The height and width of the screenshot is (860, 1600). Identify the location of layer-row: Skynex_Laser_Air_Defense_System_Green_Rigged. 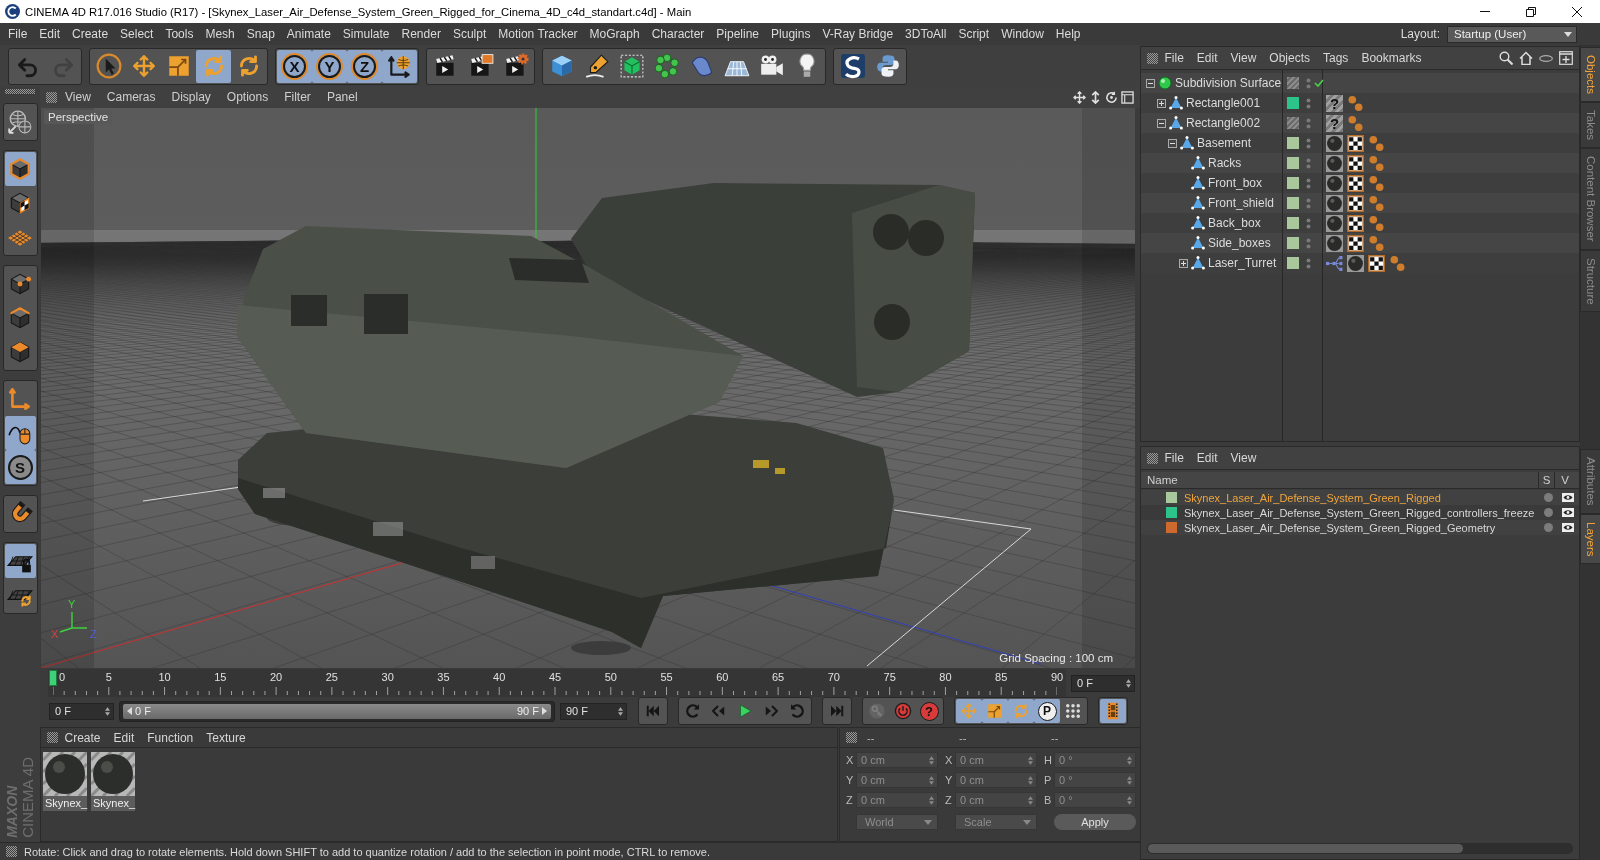
(1360, 497).